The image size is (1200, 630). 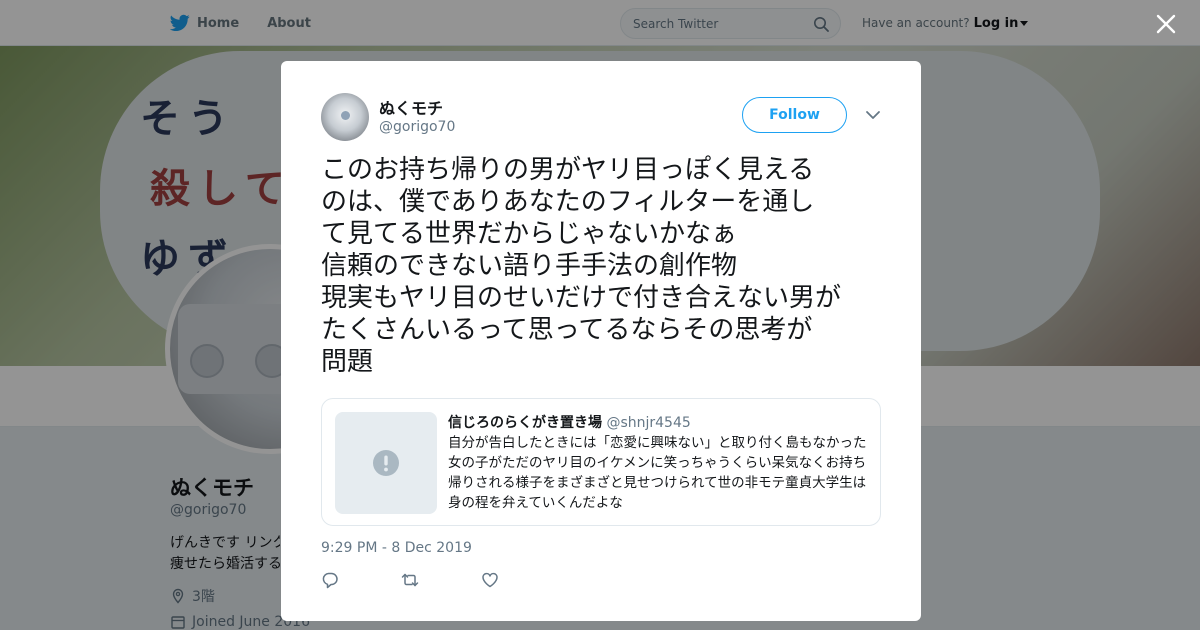 I want to click on like-button, so click(x=521, y=581).